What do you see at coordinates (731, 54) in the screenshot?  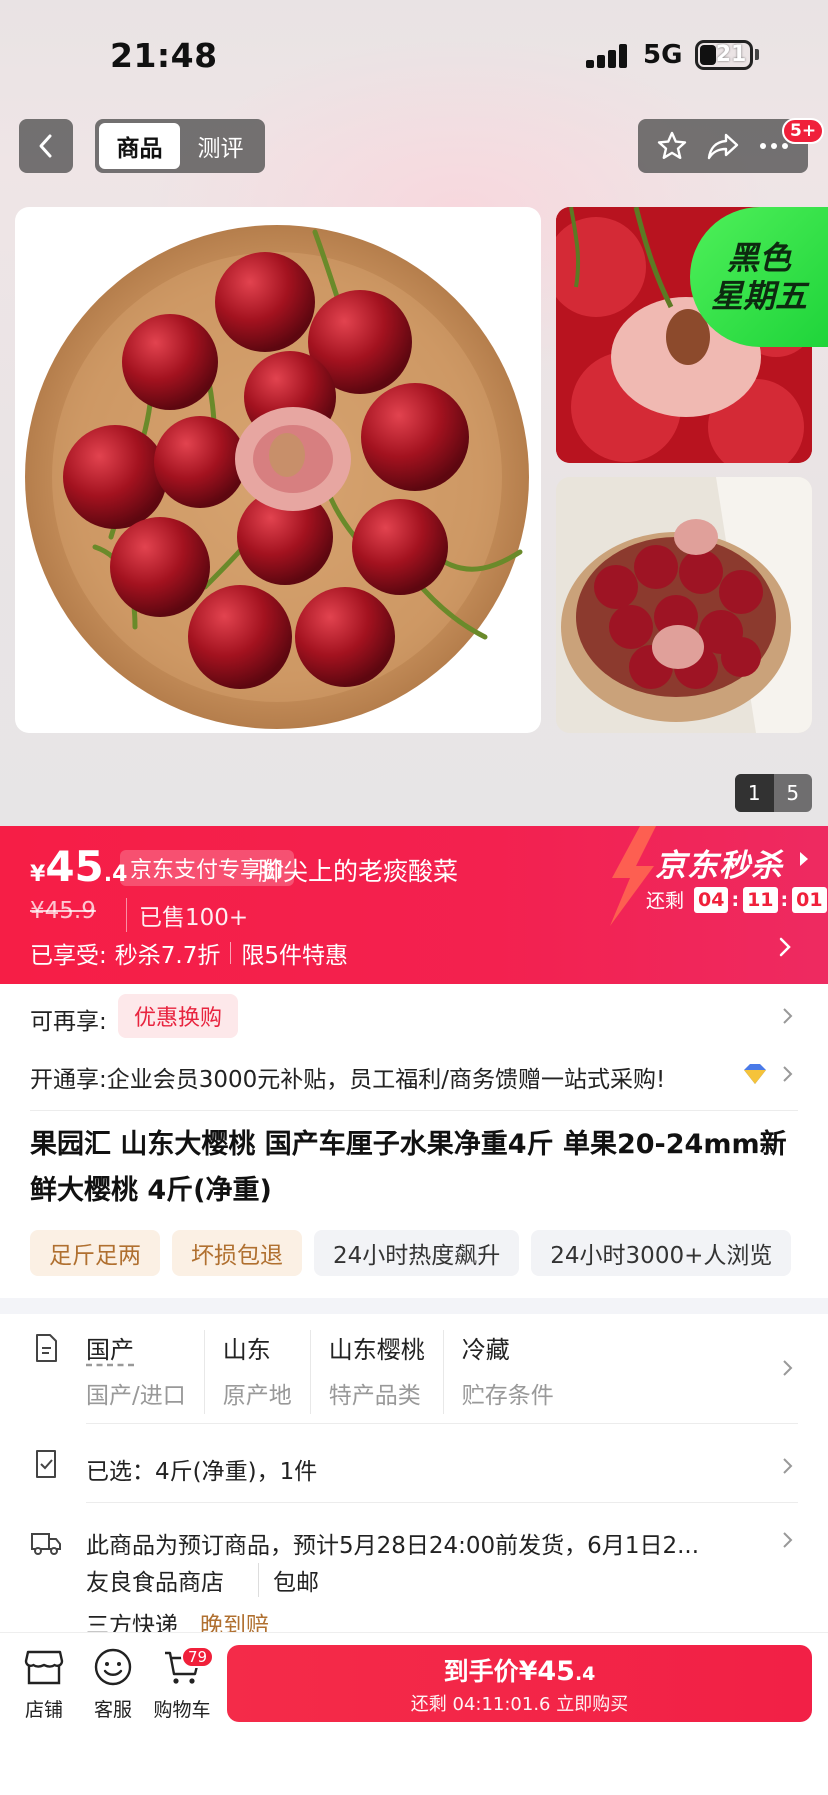 I see `battery-level: 21` at bounding box center [731, 54].